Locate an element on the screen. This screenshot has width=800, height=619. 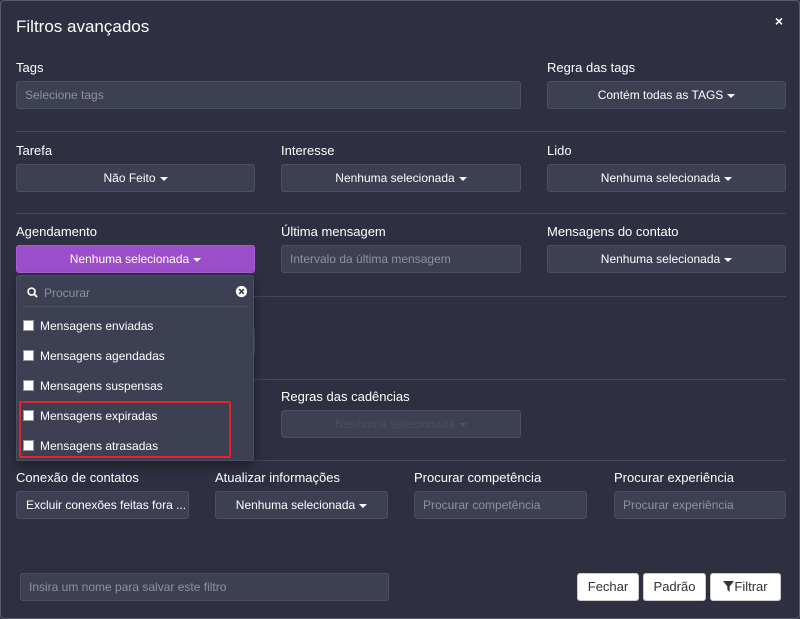
cadence-rules-label: Regras das cadências is located at coordinates (345, 396).